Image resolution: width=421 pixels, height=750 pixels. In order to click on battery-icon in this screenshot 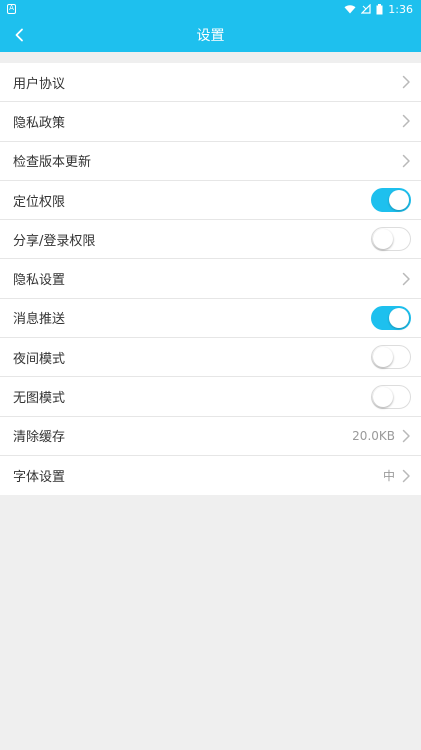, I will do `click(379, 8)`.